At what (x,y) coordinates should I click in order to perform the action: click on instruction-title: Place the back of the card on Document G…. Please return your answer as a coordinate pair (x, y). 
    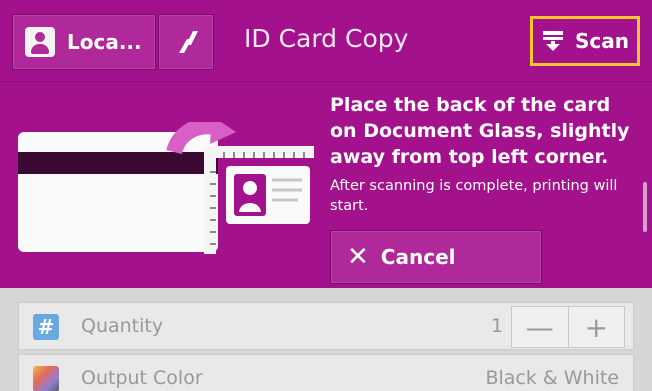
    Looking at the image, I should click on (480, 131).